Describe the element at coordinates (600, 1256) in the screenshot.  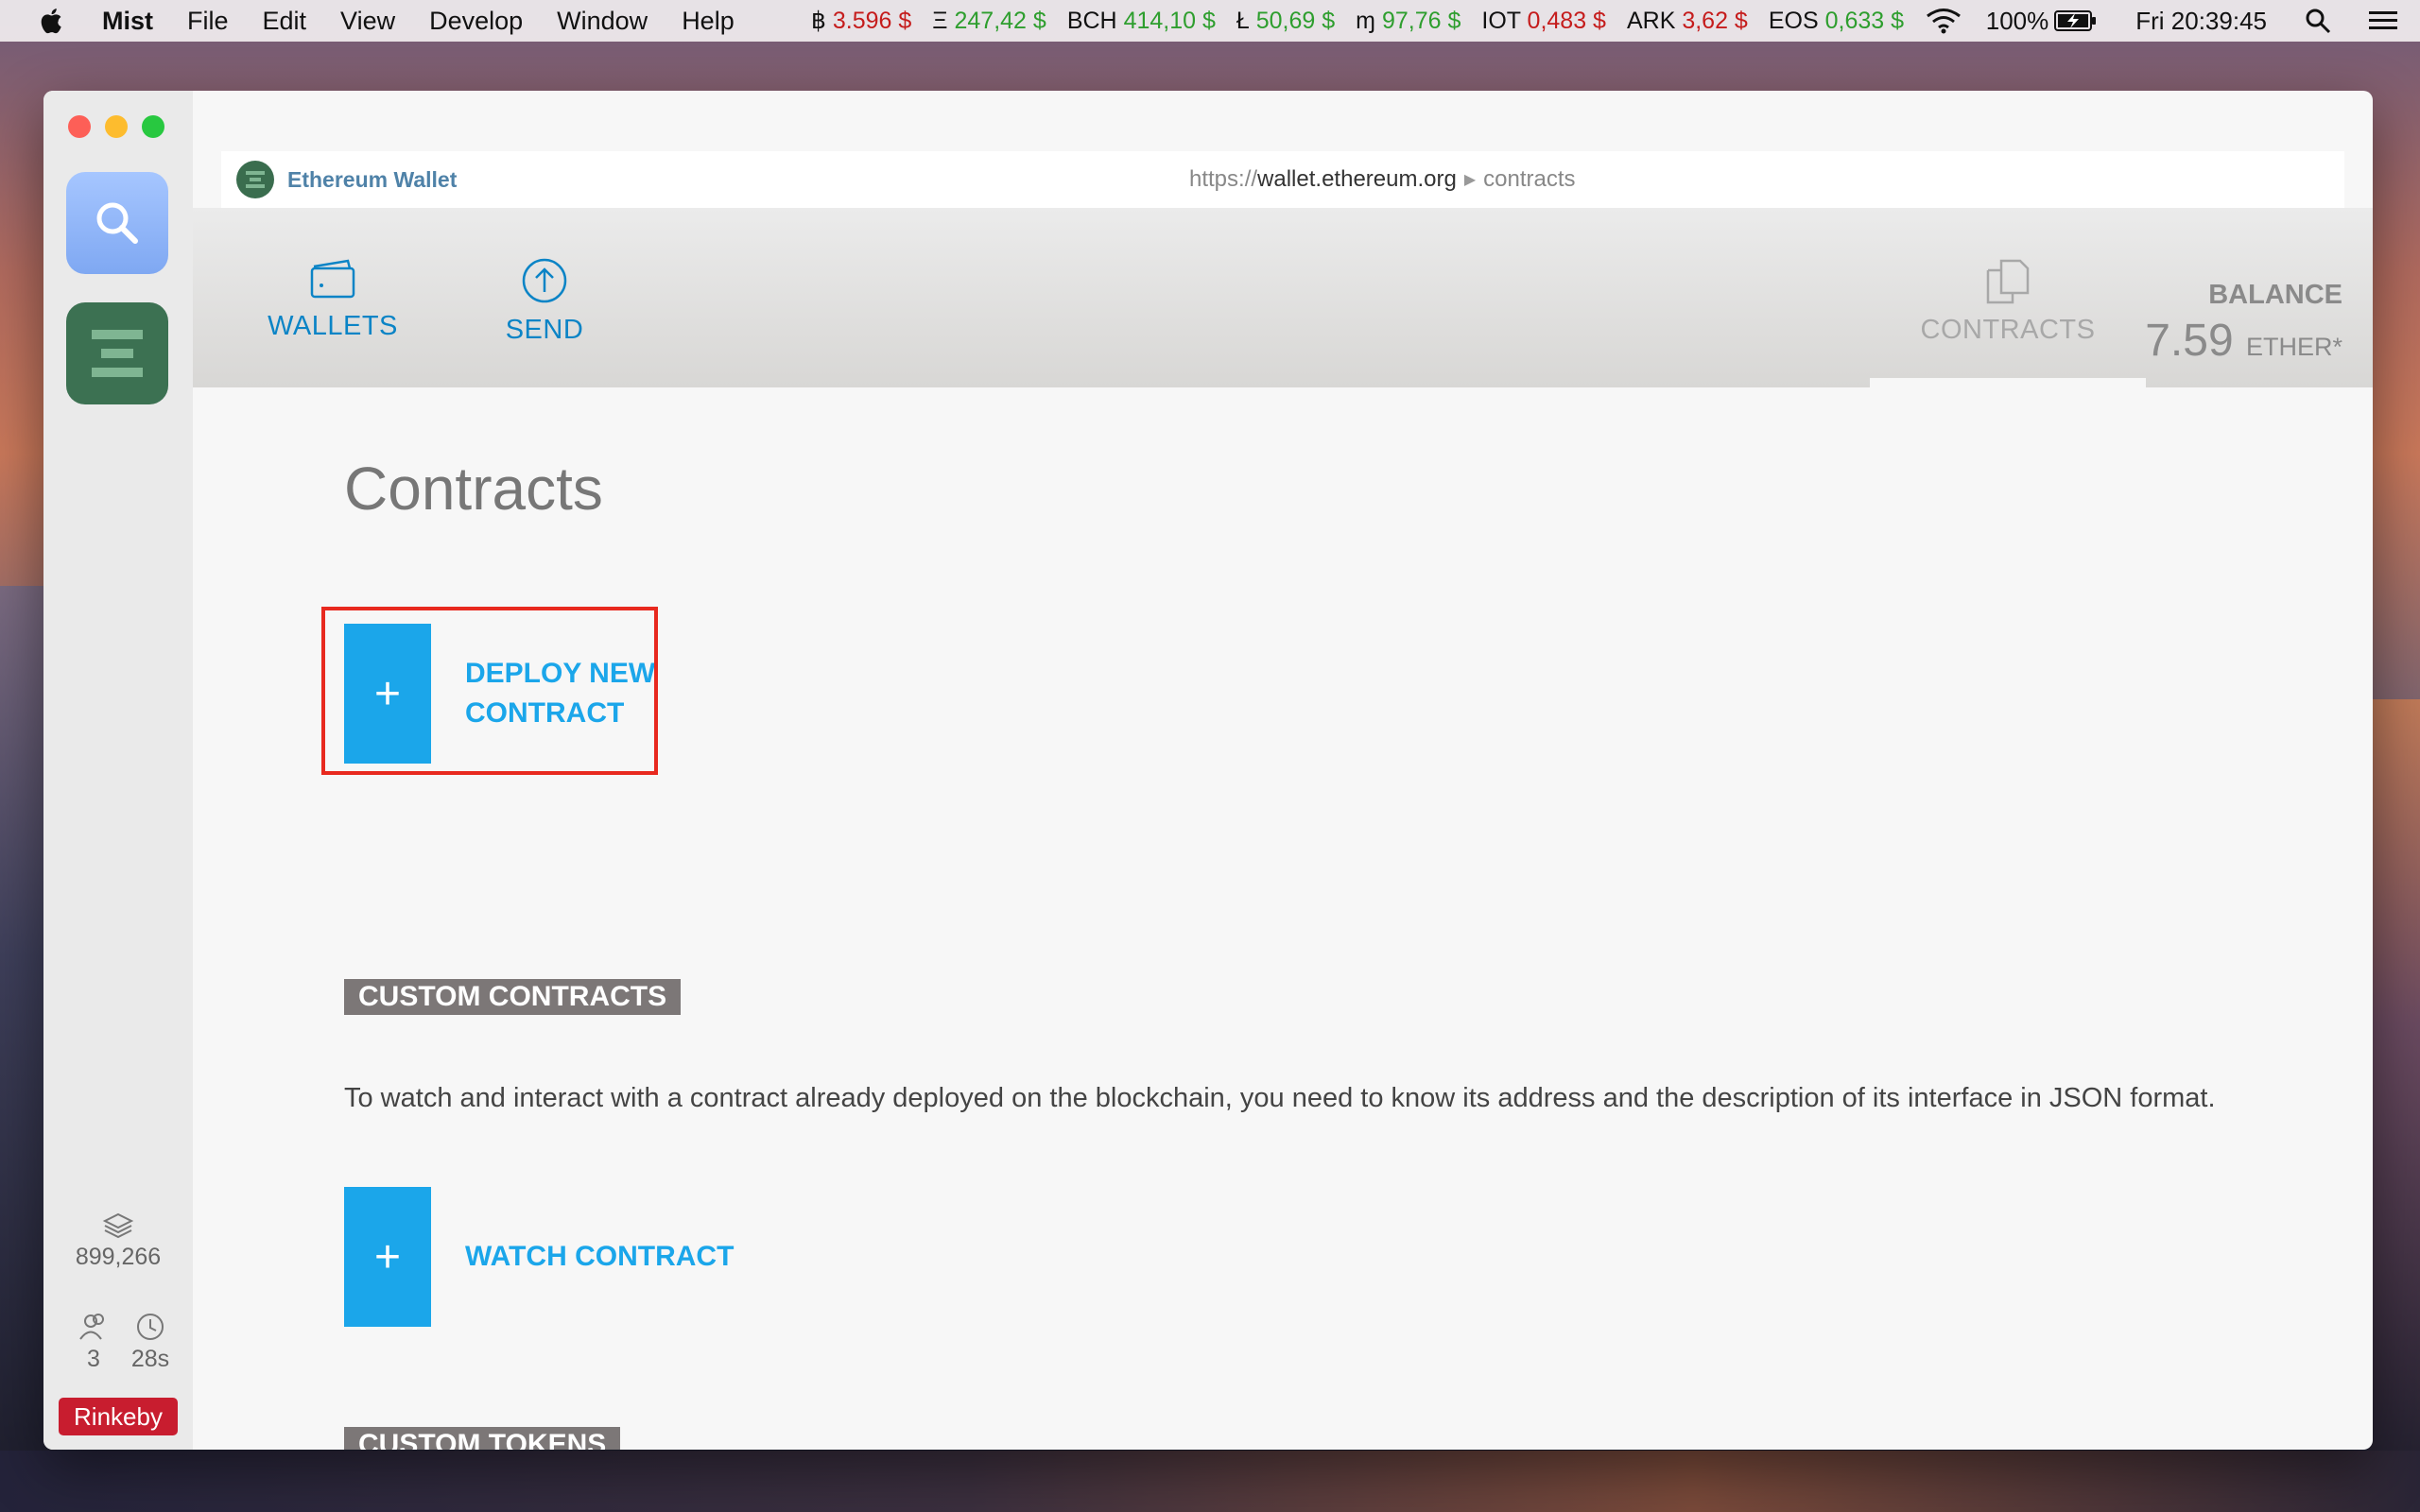
I see `watch-contract-label: WATCH CONTRACT` at that location.